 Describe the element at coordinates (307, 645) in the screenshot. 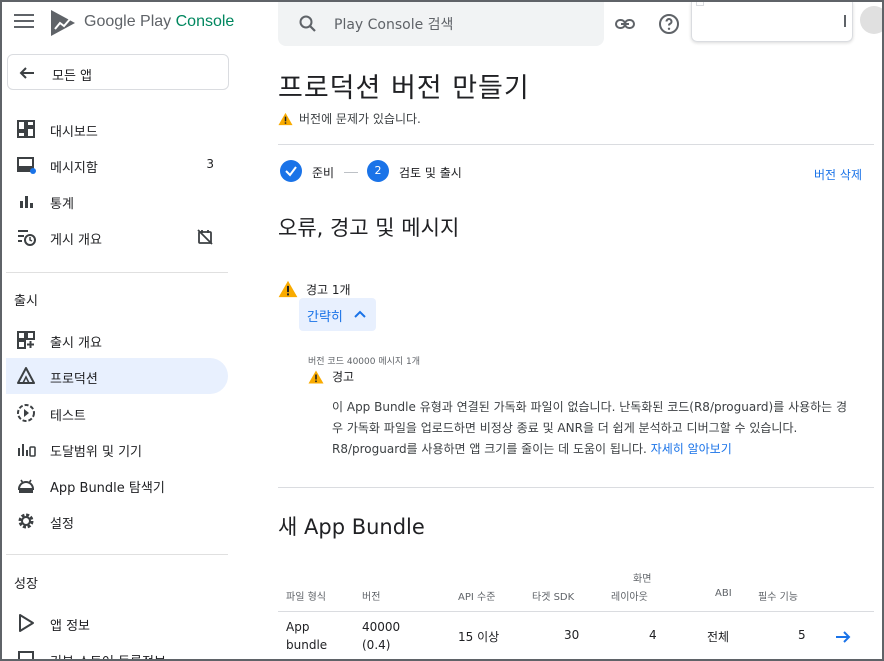

I see `cell-file-type-2: bundle` at that location.